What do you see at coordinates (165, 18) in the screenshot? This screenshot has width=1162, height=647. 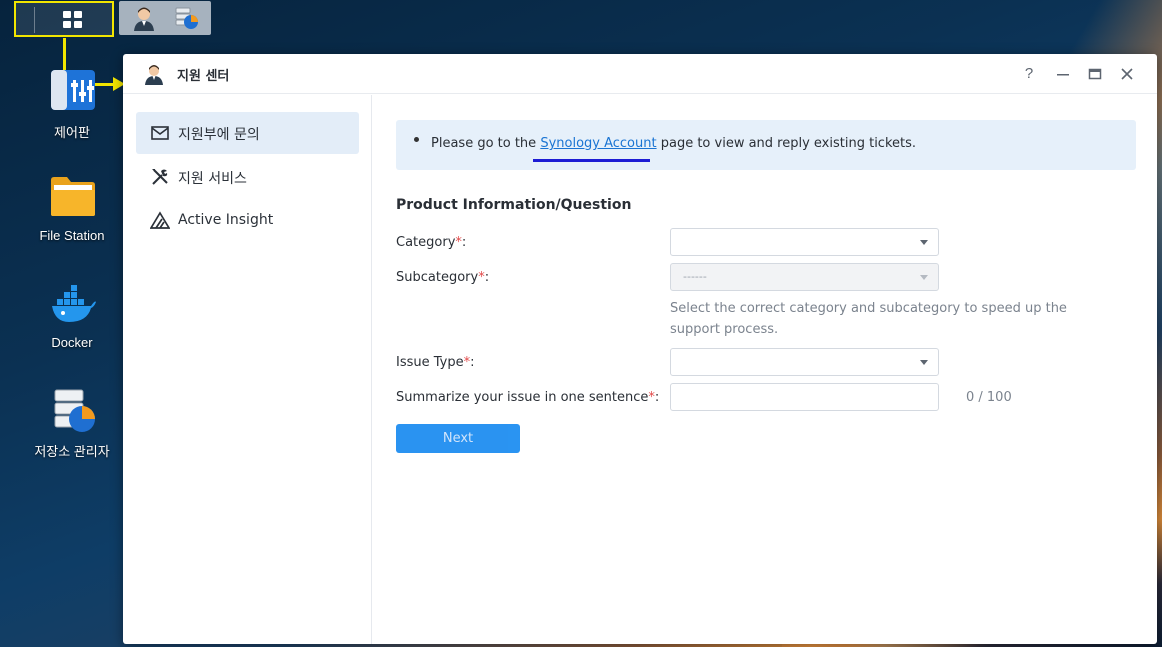 I see `taskbar-open-apps` at bounding box center [165, 18].